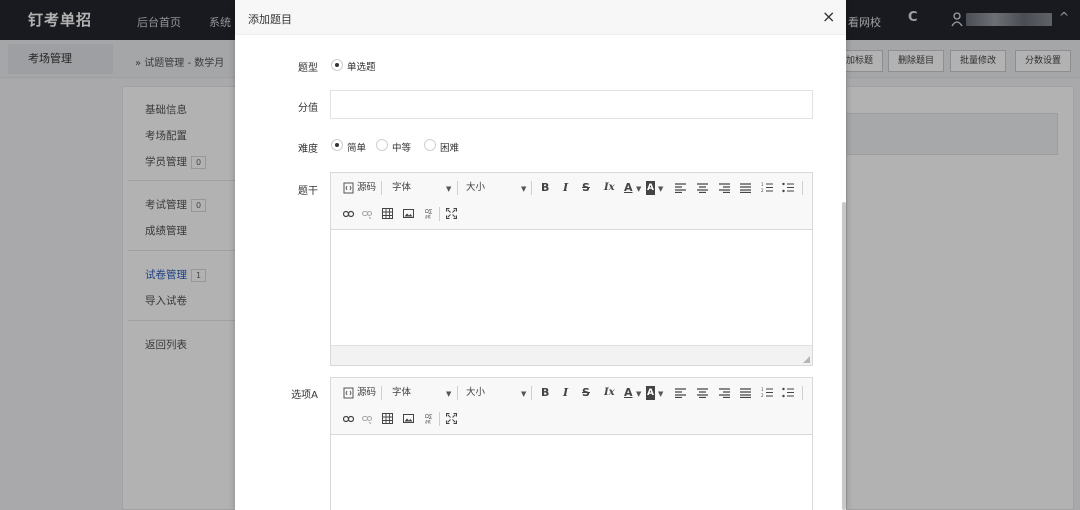 The height and width of the screenshot is (510, 1080). Describe the element at coordinates (806, 359) in the screenshot. I see `resize-handle-icon` at that location.